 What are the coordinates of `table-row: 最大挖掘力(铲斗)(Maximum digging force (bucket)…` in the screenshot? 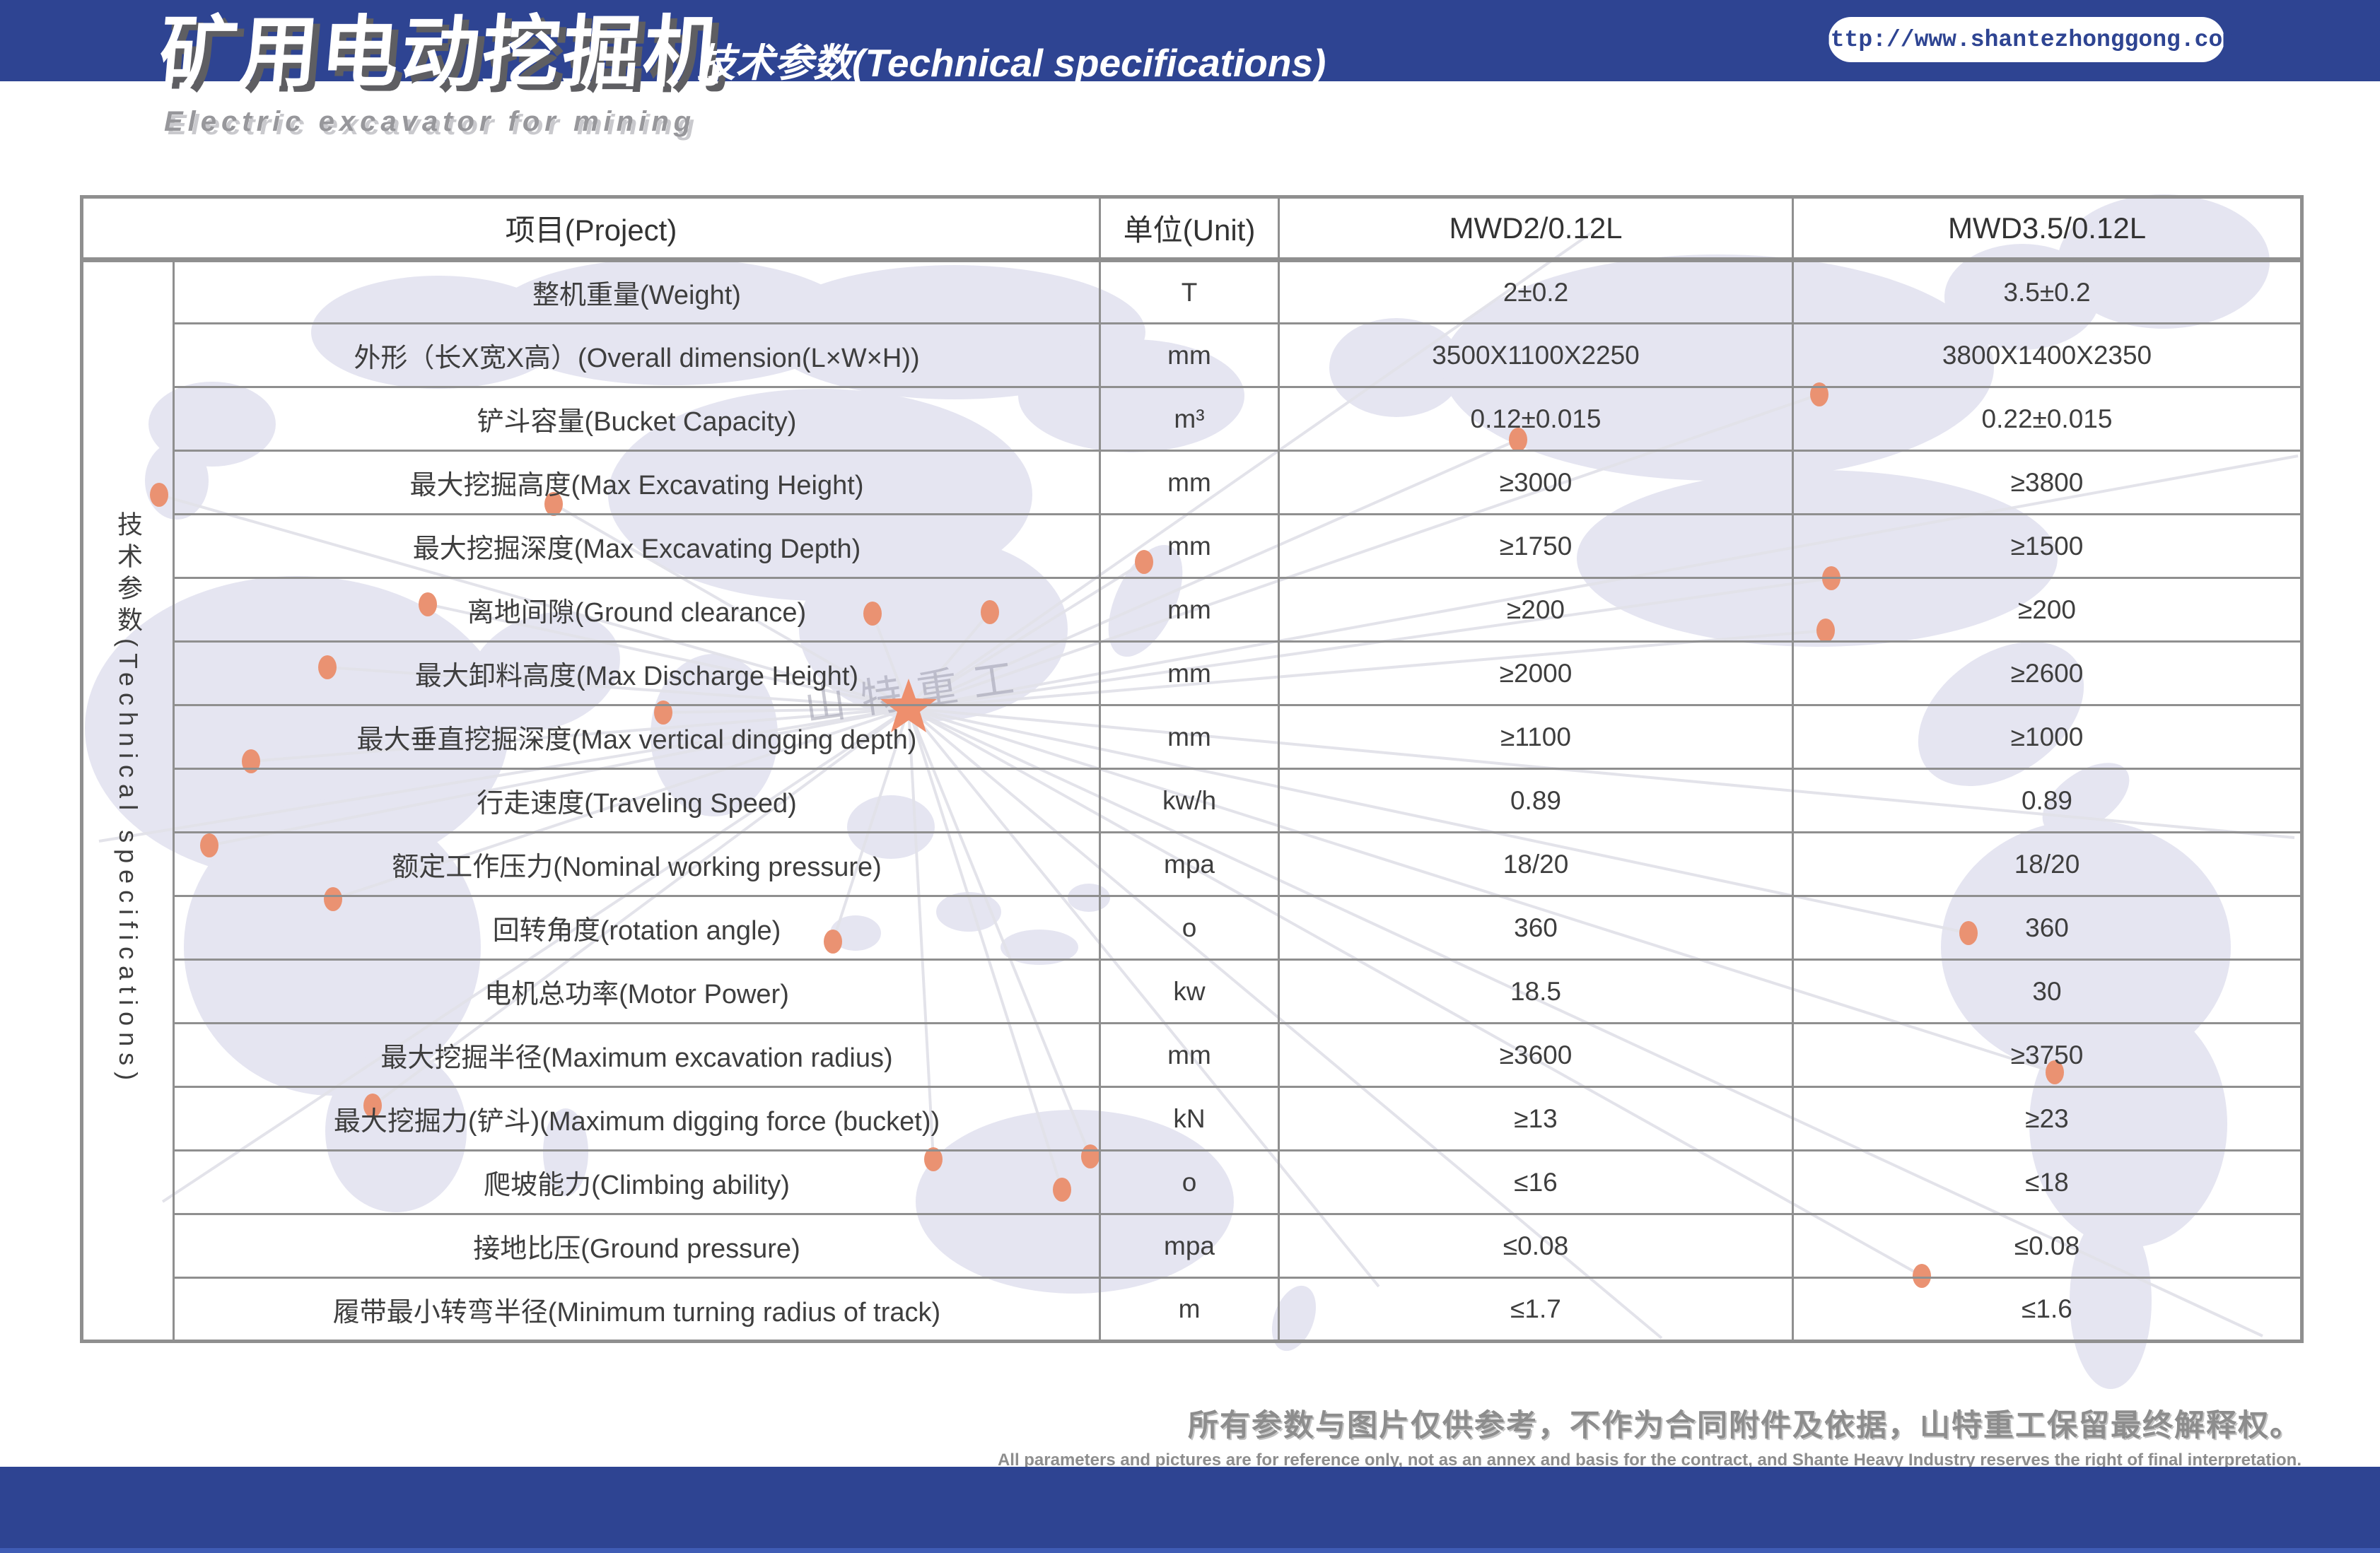 It's located at (1193, 1118).